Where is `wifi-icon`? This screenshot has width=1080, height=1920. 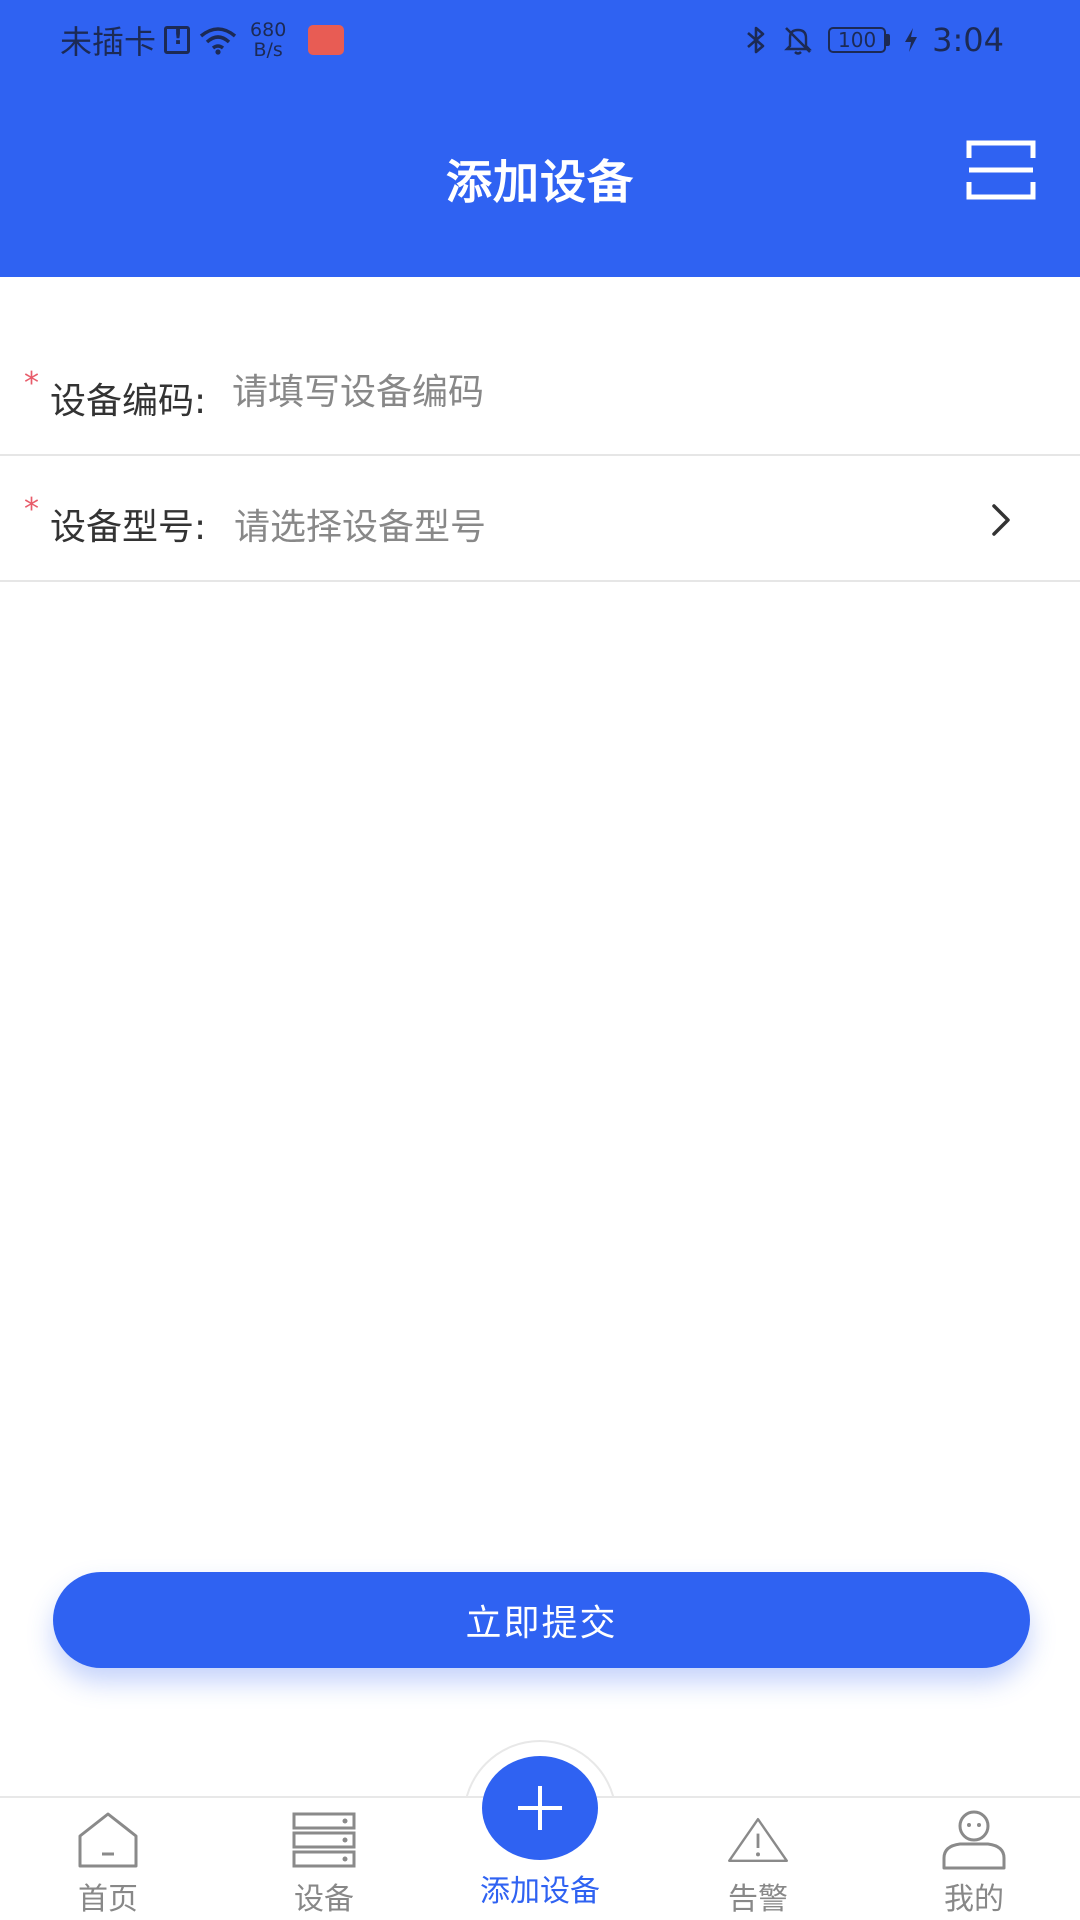
wifi-icon is located at coordinates (218, 41).